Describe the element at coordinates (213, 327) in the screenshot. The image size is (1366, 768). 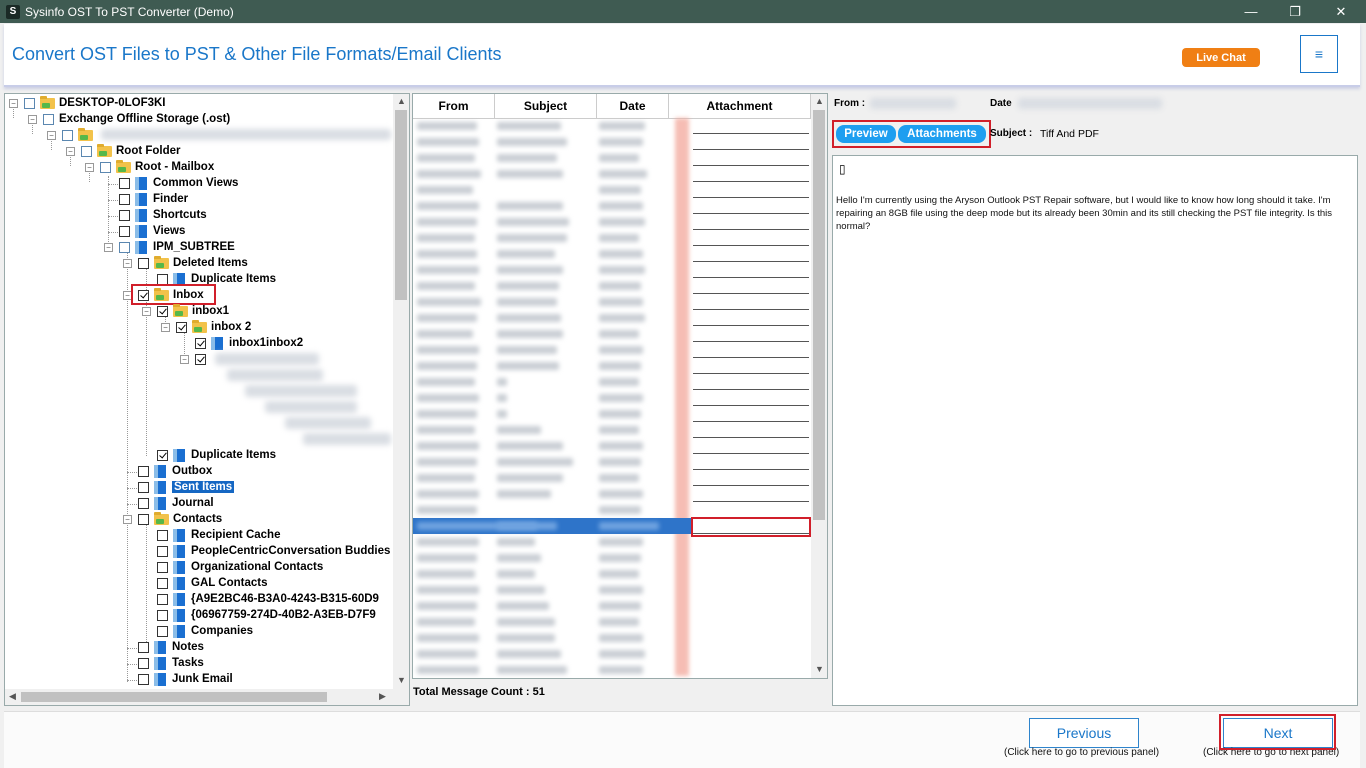
I see `tree-item-inbox-2: inbox 2` at that location.